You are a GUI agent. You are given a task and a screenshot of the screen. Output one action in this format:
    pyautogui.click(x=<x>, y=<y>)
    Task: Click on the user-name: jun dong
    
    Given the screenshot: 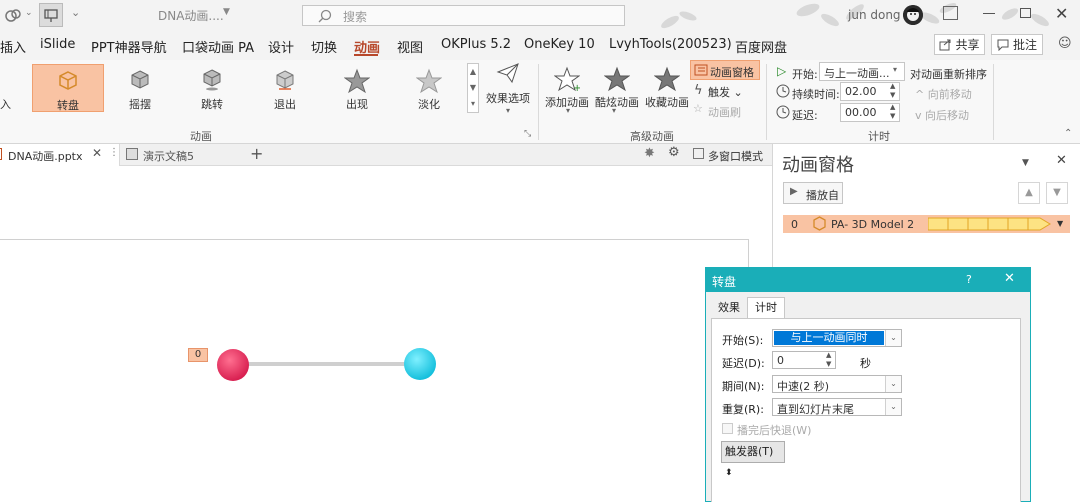 What is the action you would take?
    pyautogui.click(x=874, y=15)
    